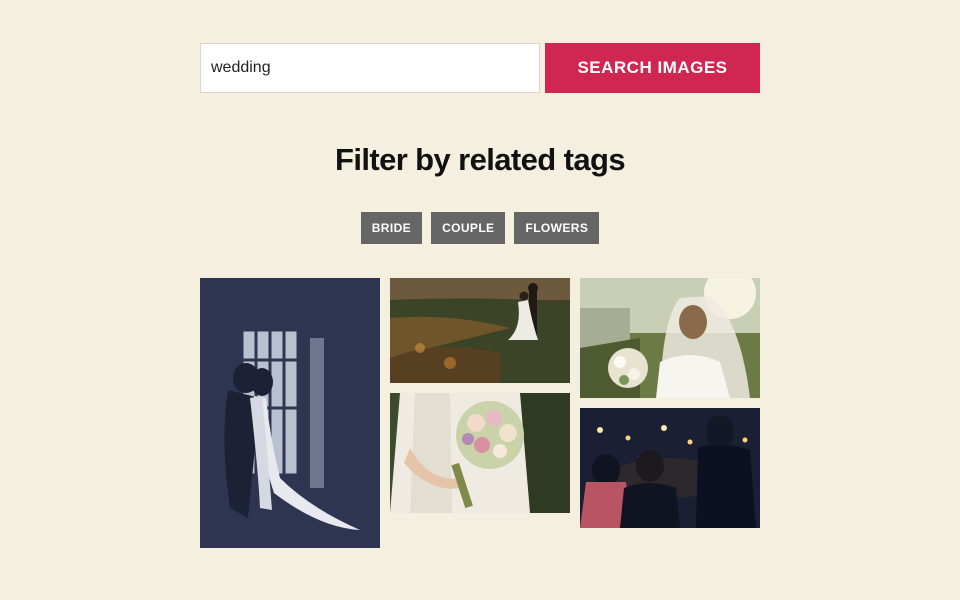 This screenshot has width=960, height=600. I want to click on filter-heading: Filter by related tags, so click(480, 159).